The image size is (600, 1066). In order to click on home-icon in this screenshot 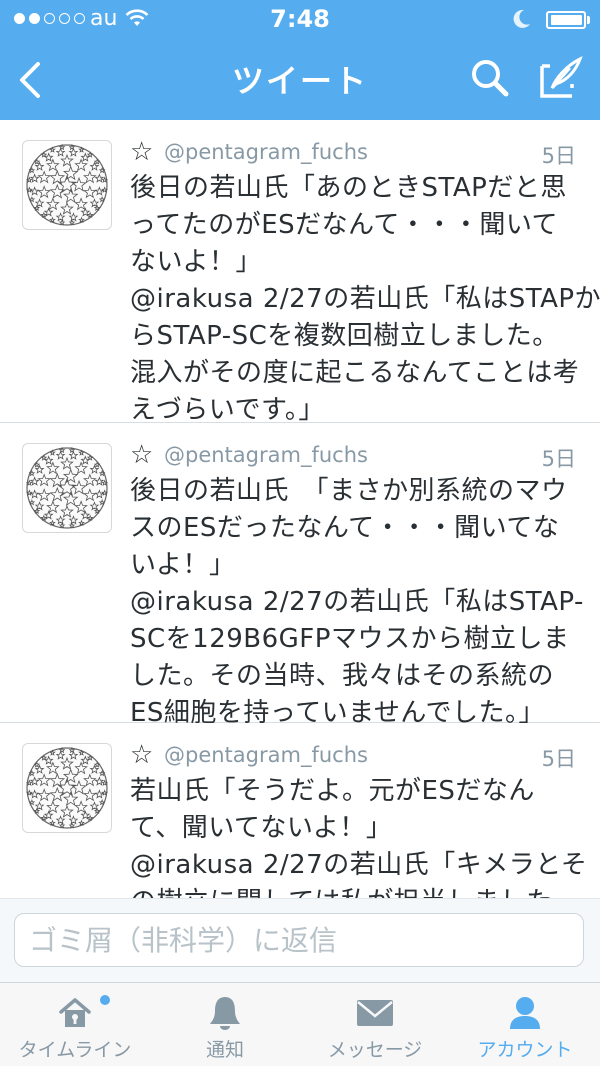, I will do `click(75, 1012)`.